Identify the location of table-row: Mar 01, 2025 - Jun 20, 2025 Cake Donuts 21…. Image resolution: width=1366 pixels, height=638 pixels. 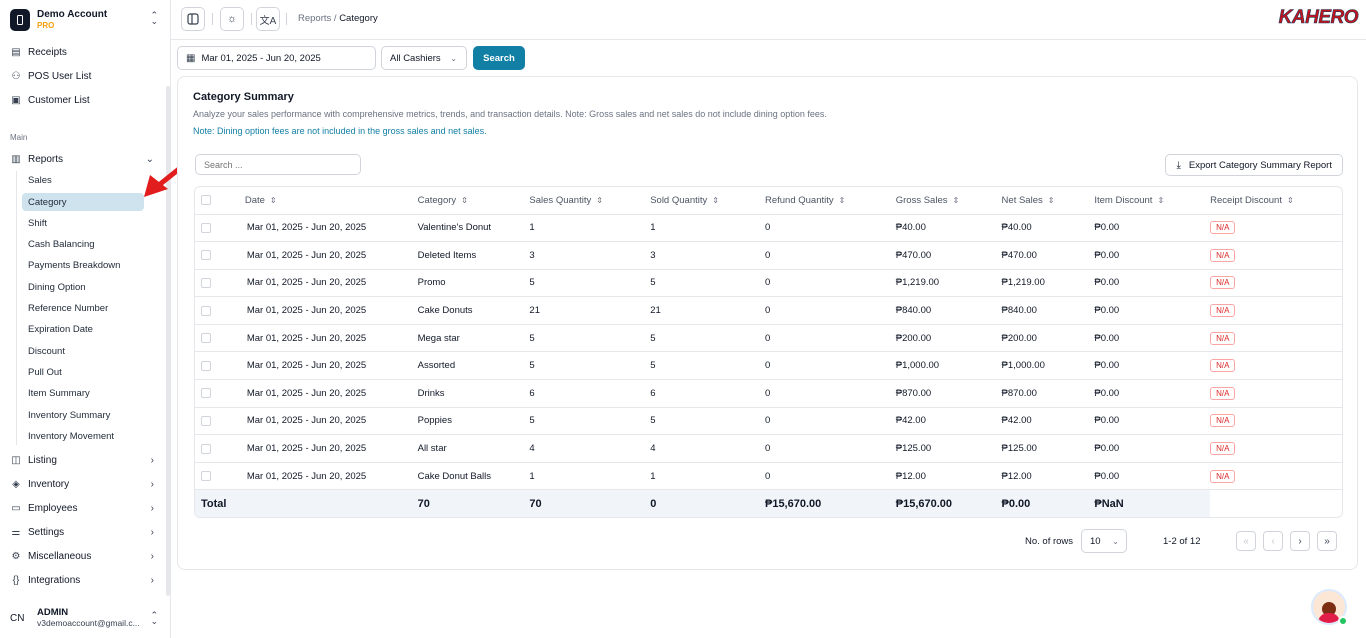
(768, 310).